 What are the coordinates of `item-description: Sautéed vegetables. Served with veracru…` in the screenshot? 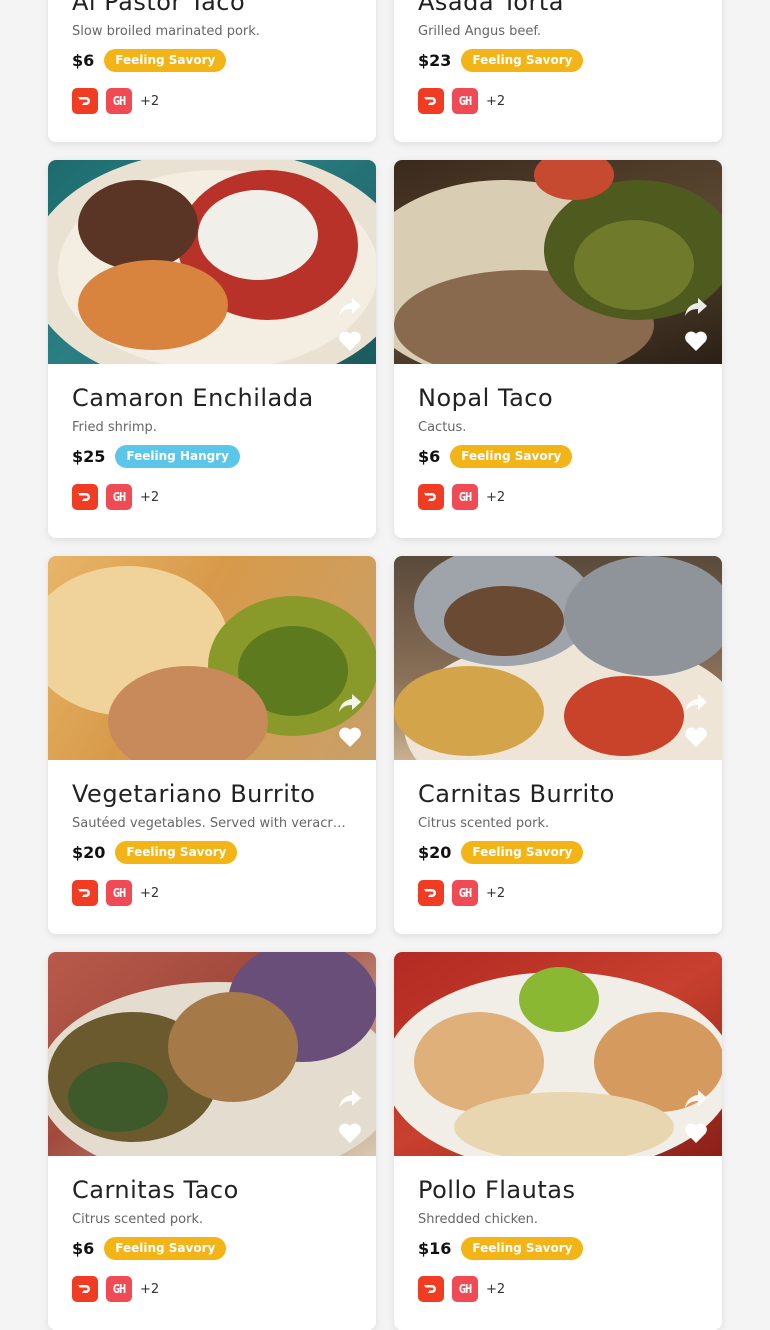 It's located at (212, 823).